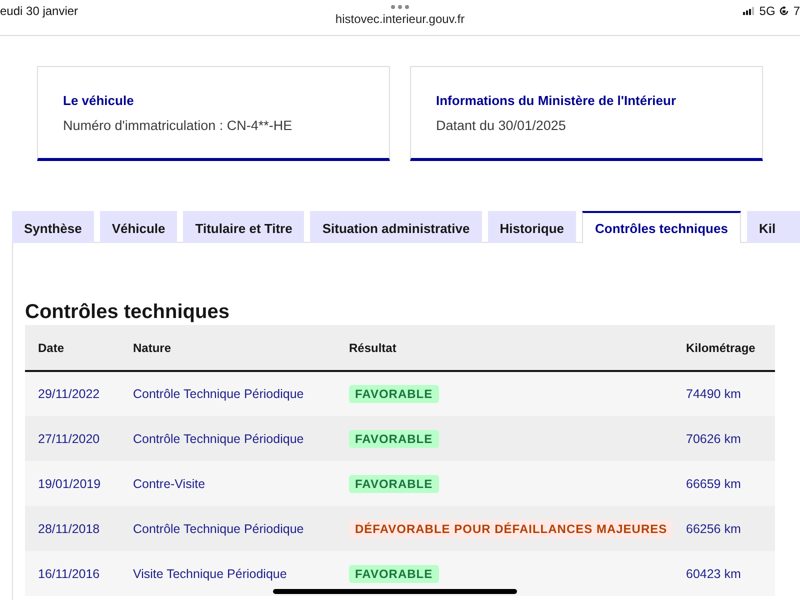  I want to click on card-title: Informations du Ministère de l'Intérieur, so click(557, 100).